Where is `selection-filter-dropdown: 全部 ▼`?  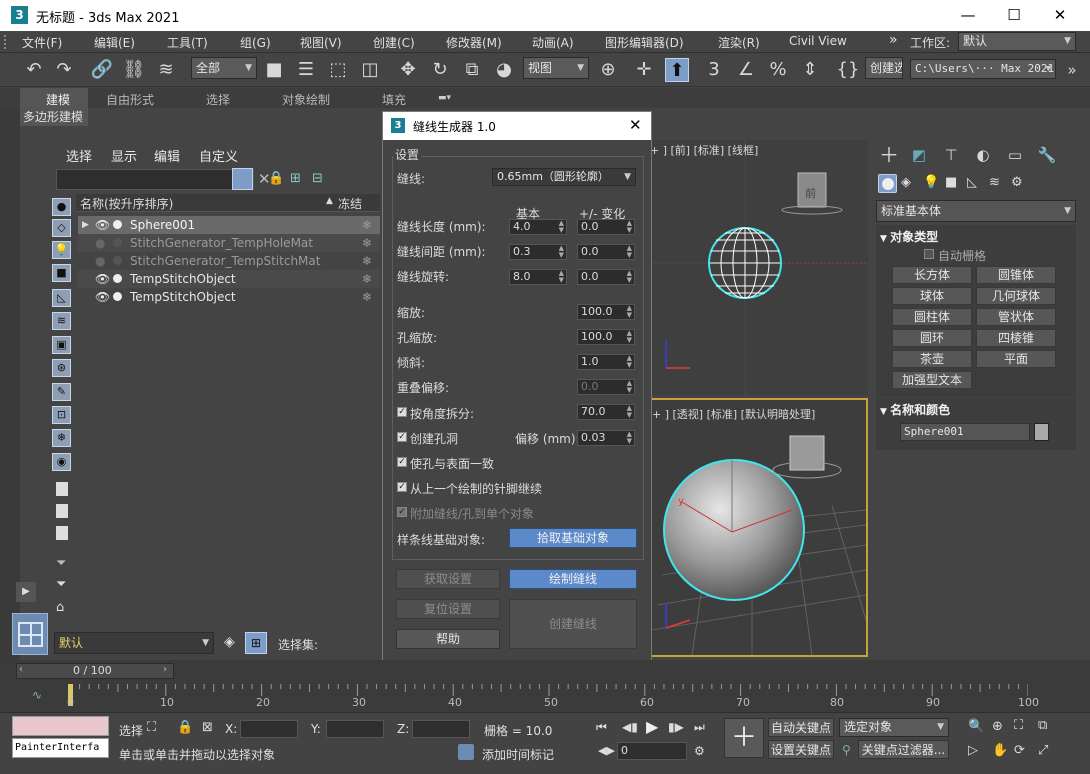
selection-filter-dropdown: 全部 ▼ is located at coordinates (224, 68).